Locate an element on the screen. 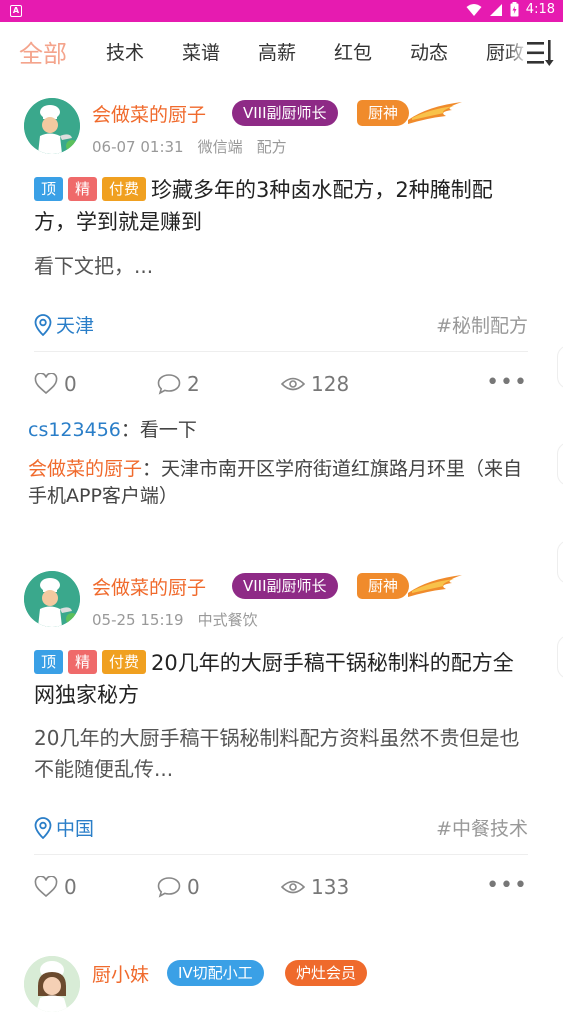 The height and width of the screenshot is (1012, 563). post-date: 06-07 01:31 is located at coordinates (138, 147).